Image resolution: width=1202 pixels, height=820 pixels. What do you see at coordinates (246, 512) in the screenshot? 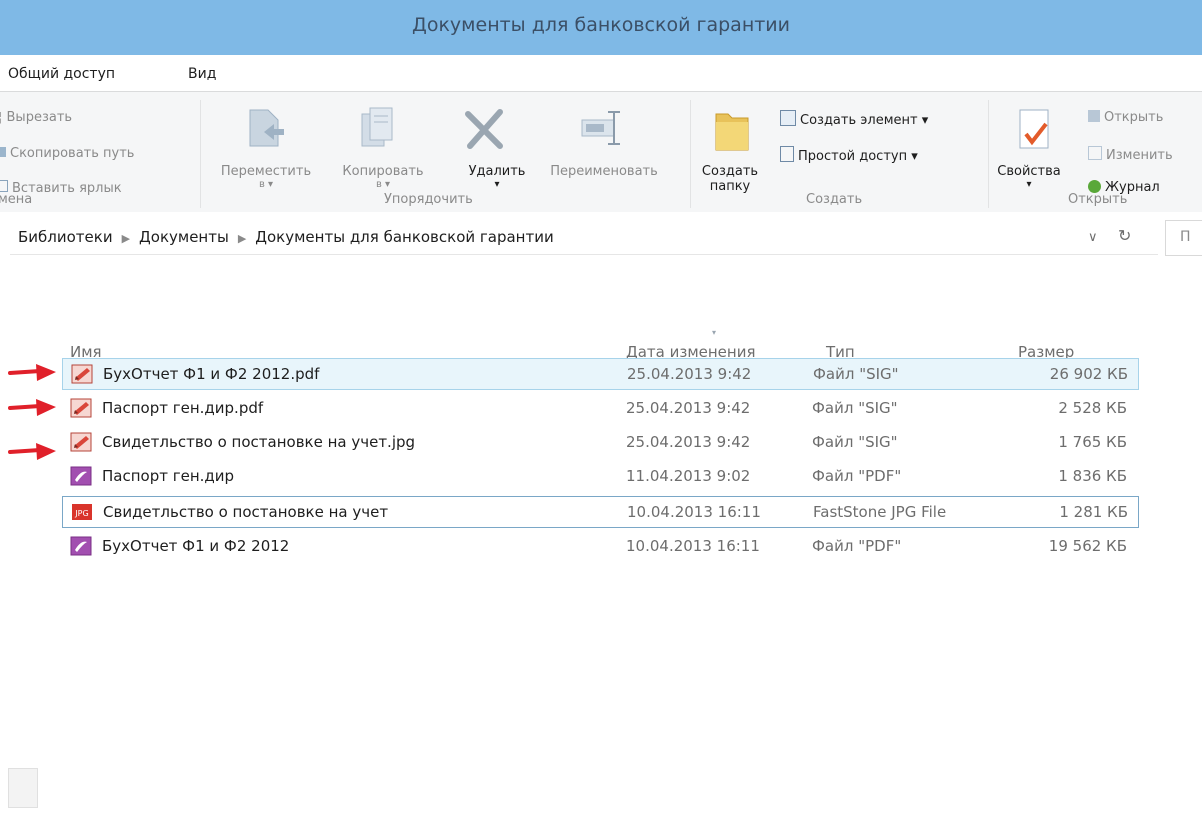
I see `file-name: Свидетльство о постановке на учет` at bounding box center [246, 512].